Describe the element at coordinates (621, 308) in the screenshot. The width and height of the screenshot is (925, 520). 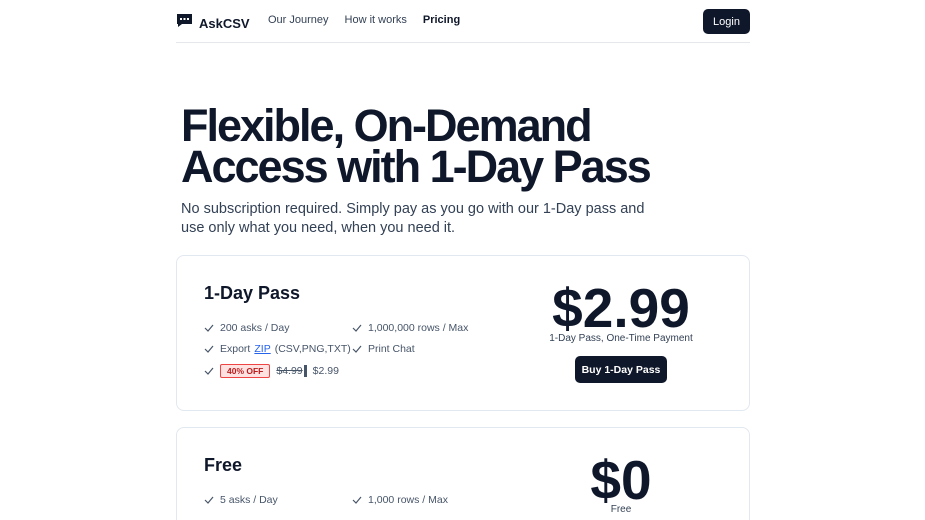
I see `plan-price: $2.99` at that location.